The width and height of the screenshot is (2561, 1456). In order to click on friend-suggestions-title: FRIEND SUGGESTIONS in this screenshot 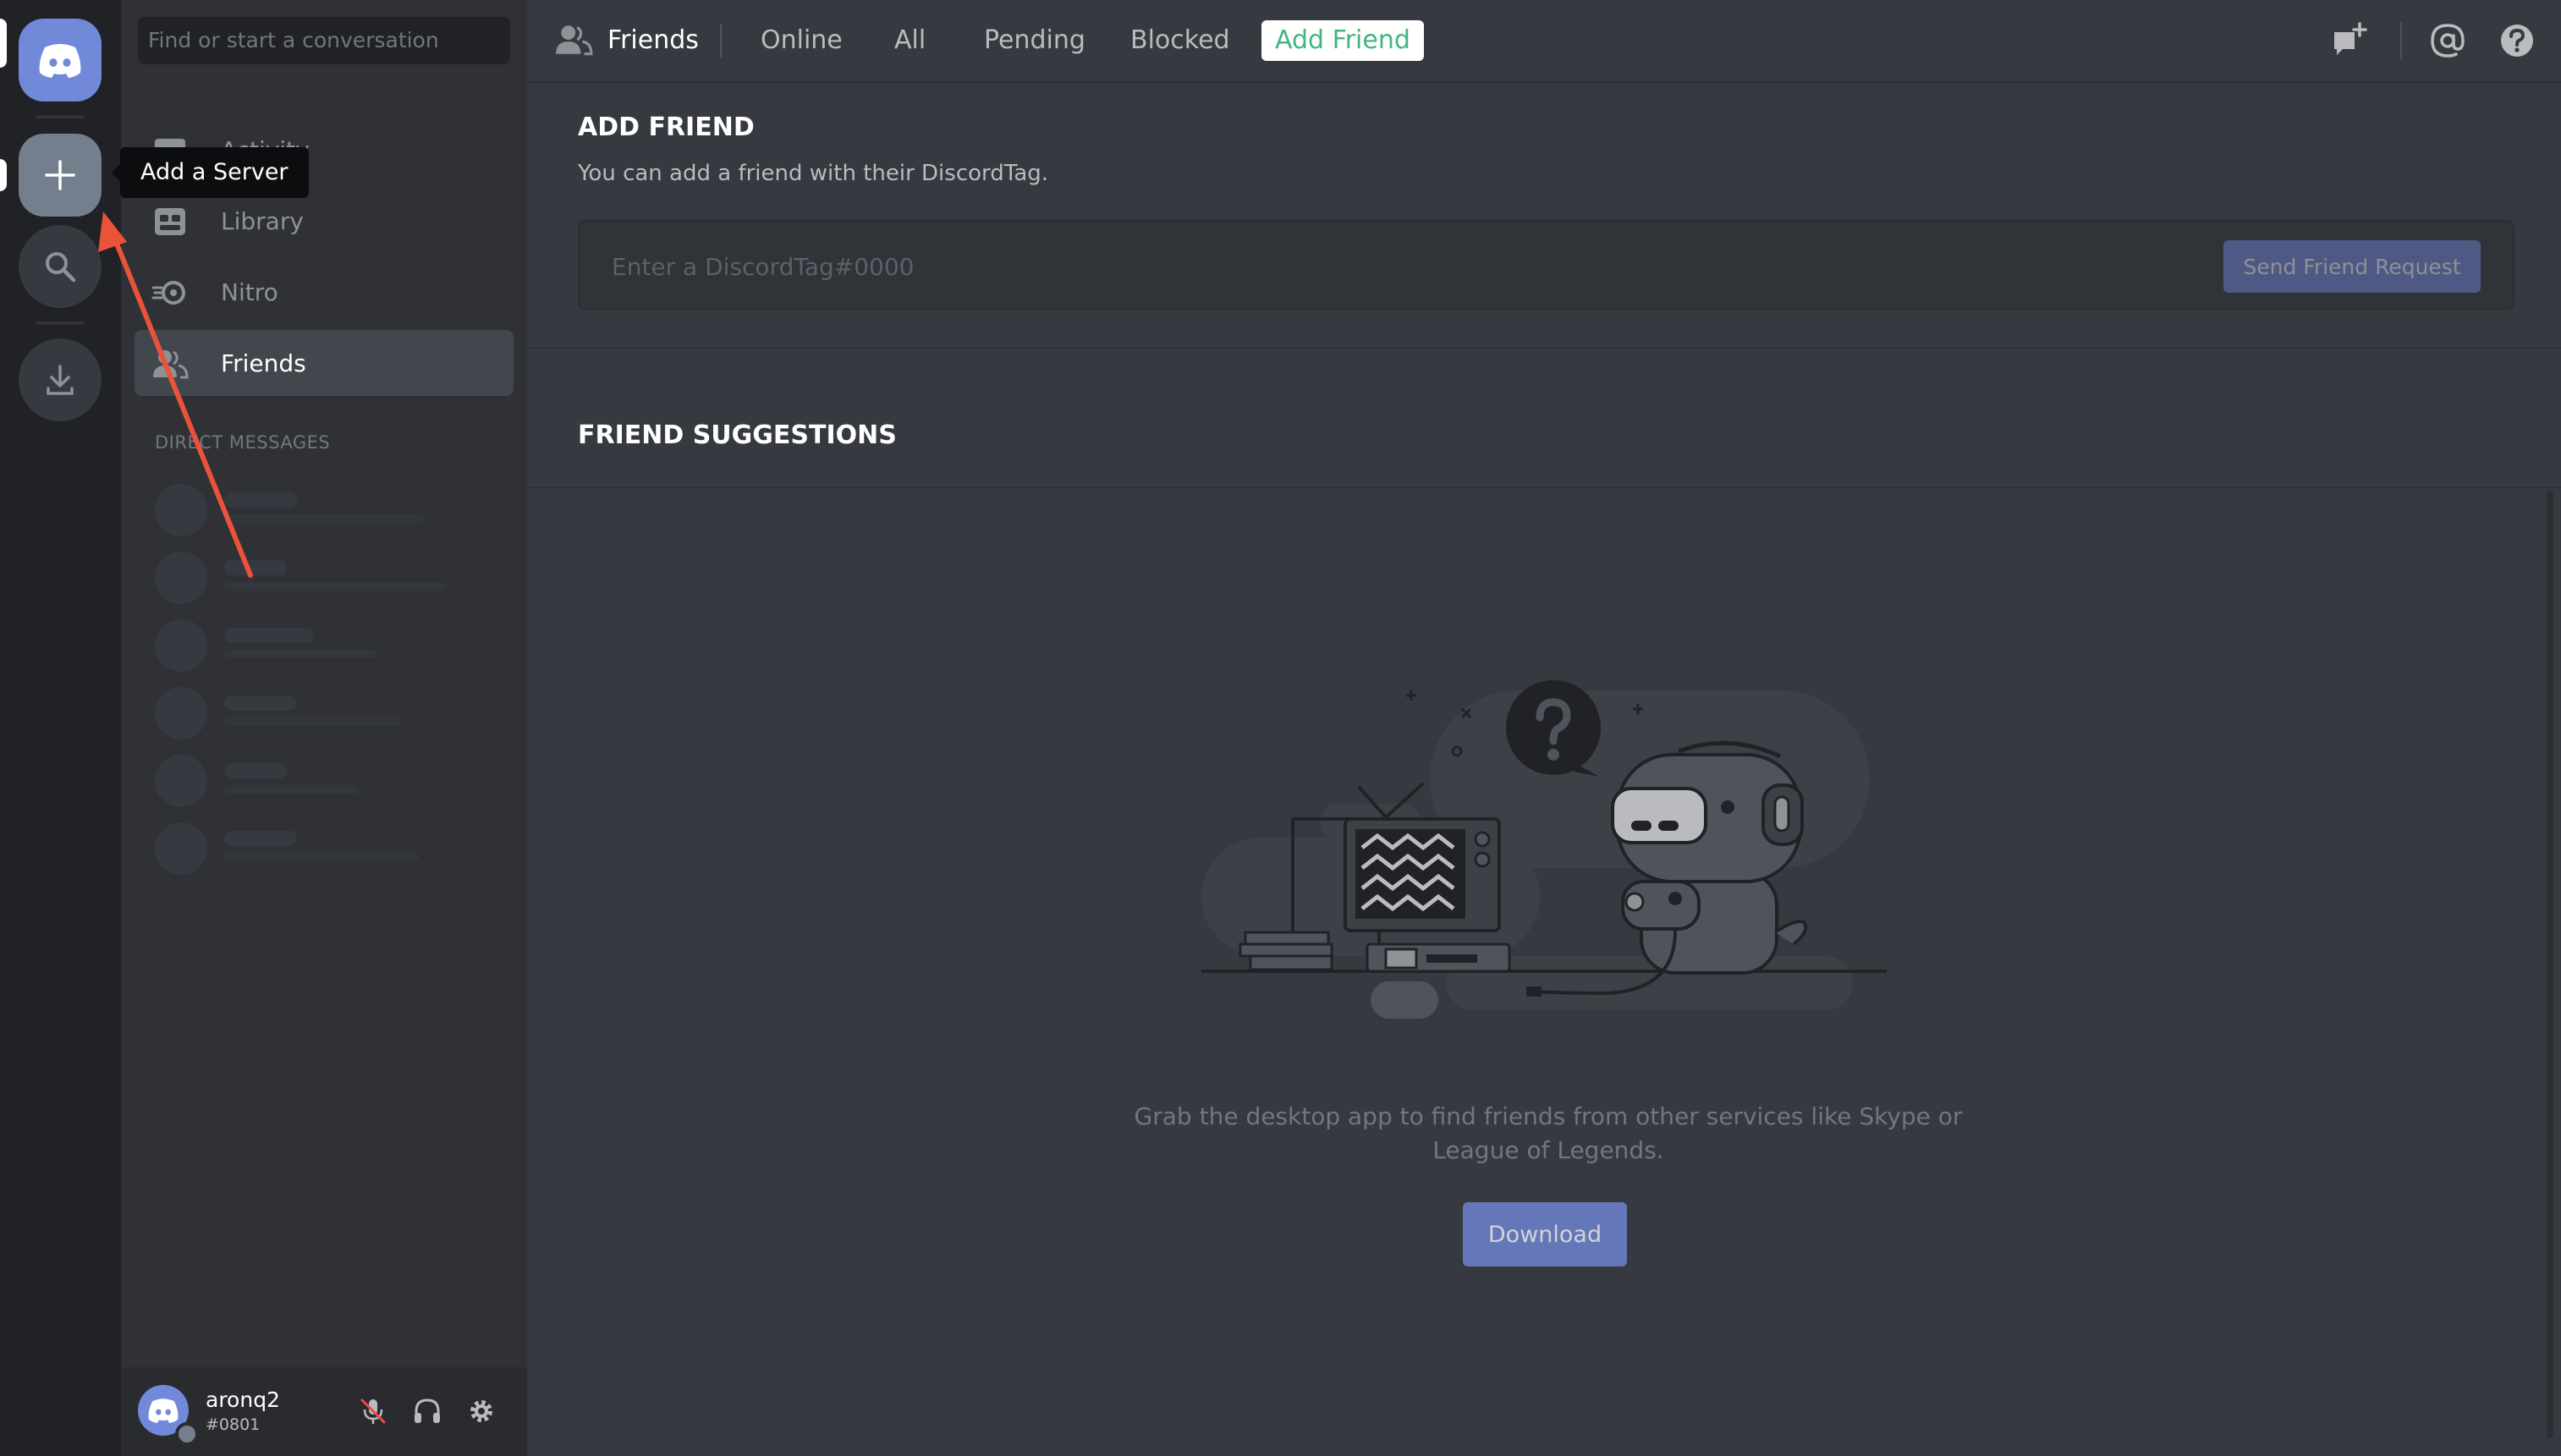, I will do `click(737, 435)`.